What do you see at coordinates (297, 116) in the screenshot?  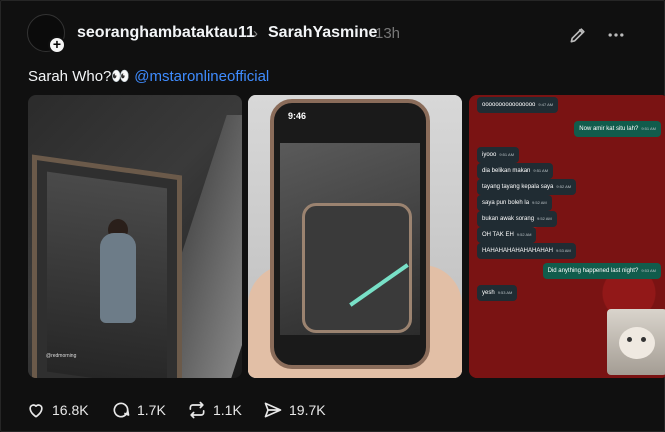 I see `phone-status-time: 9:46` at bounding box center [297, 116].